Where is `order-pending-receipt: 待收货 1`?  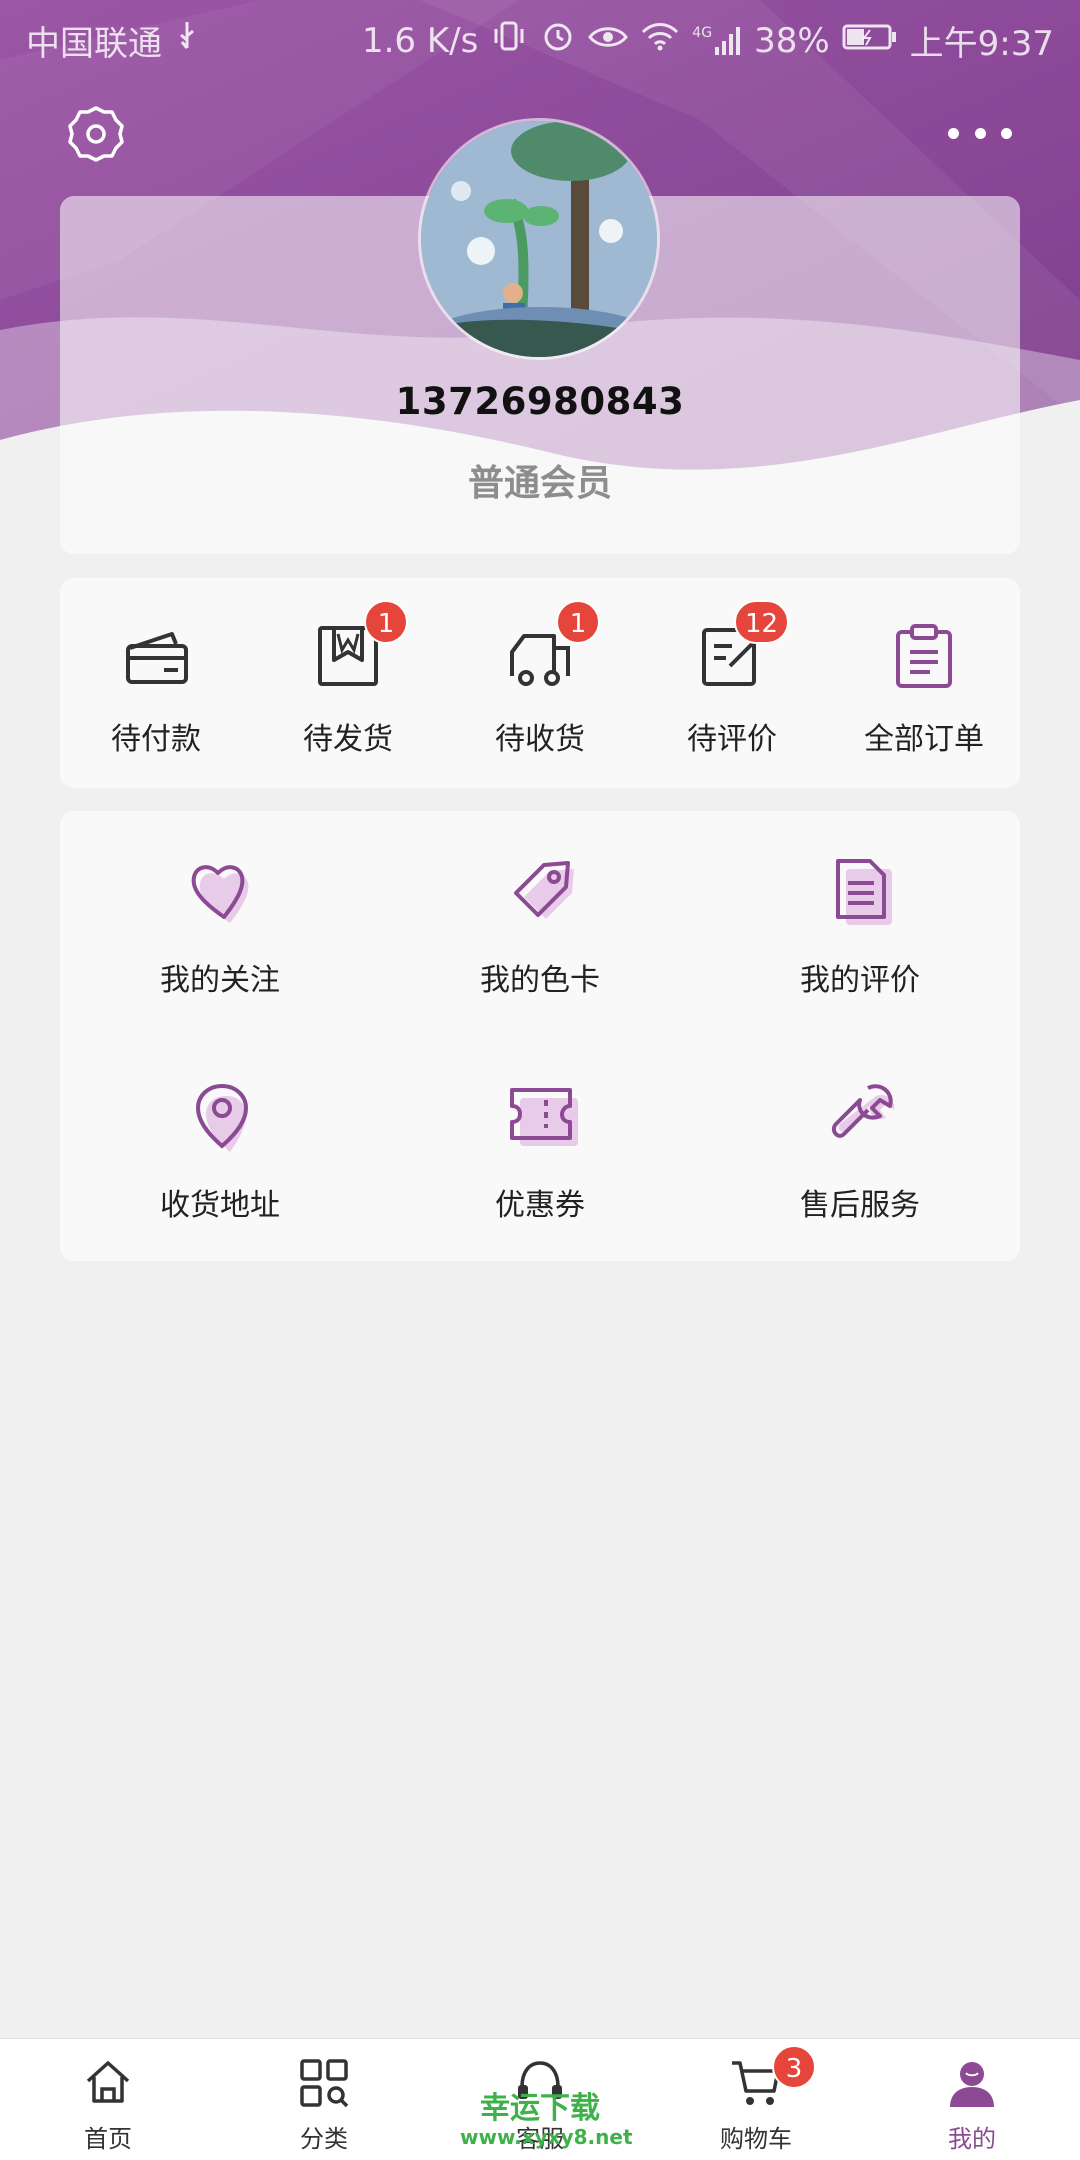 order-pending-receipt: 待收货 1 is located at coordinates (540, 683).